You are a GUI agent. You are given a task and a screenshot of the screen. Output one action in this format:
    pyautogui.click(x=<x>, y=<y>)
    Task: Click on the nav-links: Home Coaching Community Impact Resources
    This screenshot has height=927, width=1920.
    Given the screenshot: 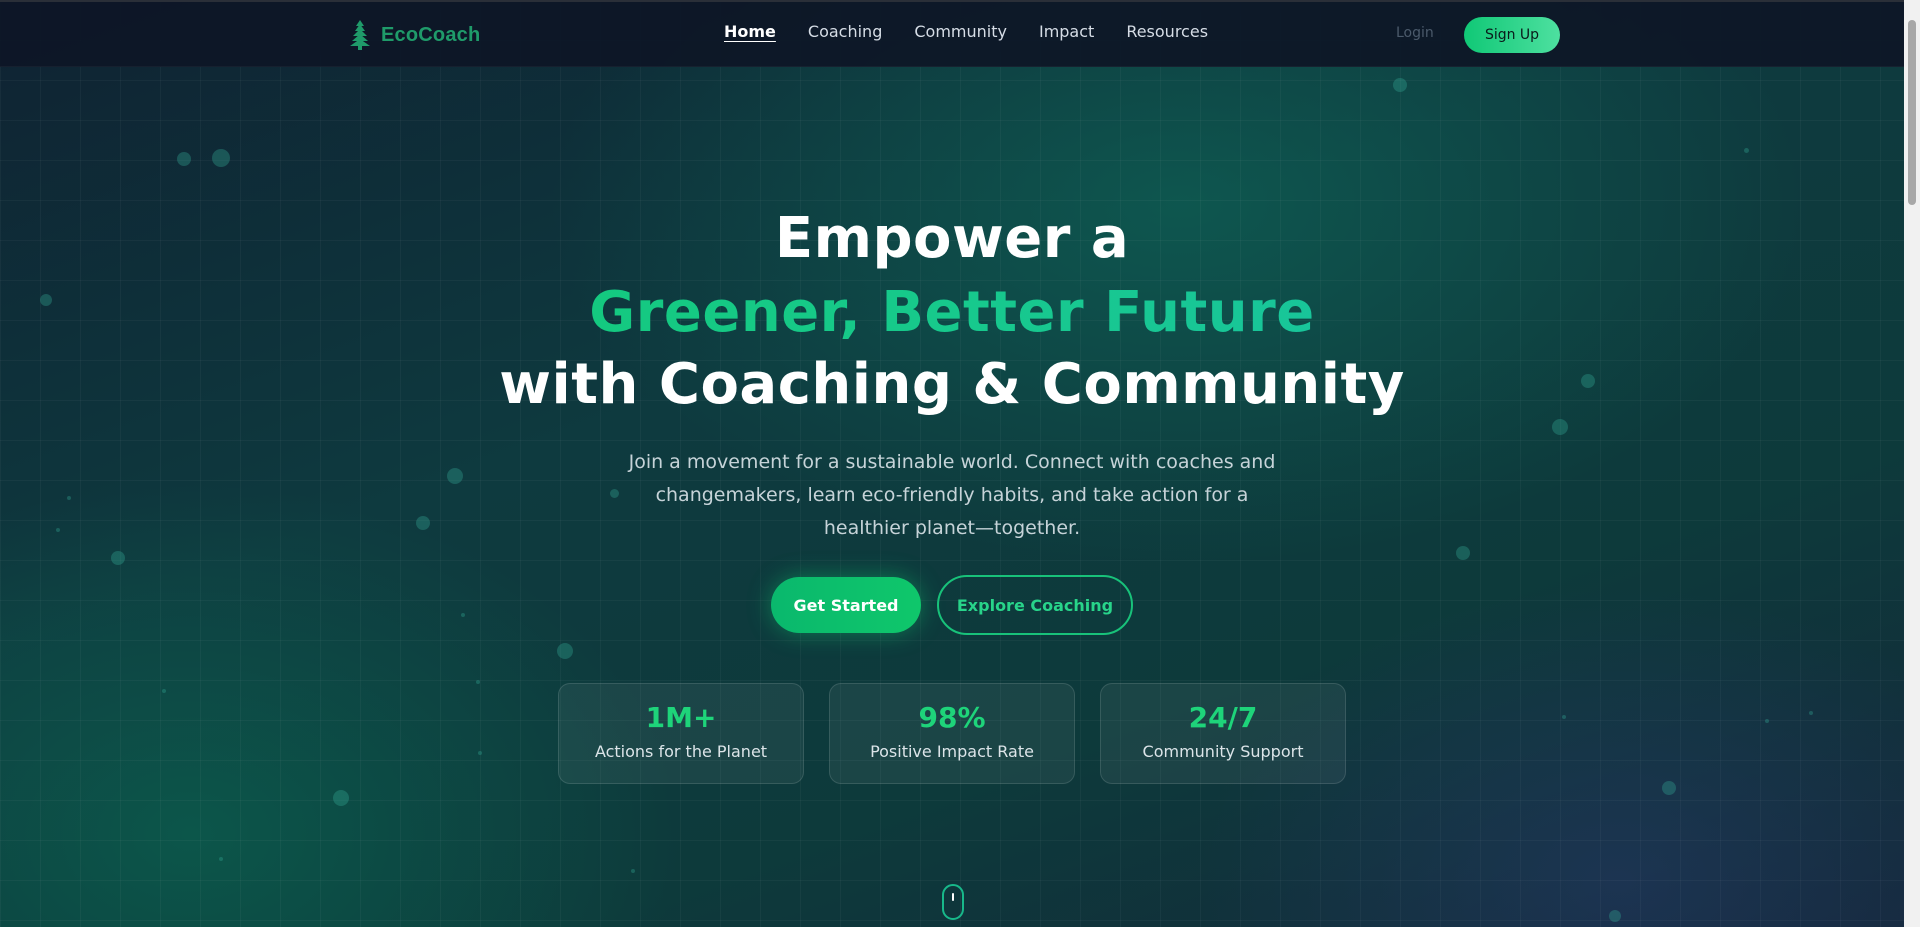 What is the action you would take?
    pyautogui.click(x=966, y=31)
    